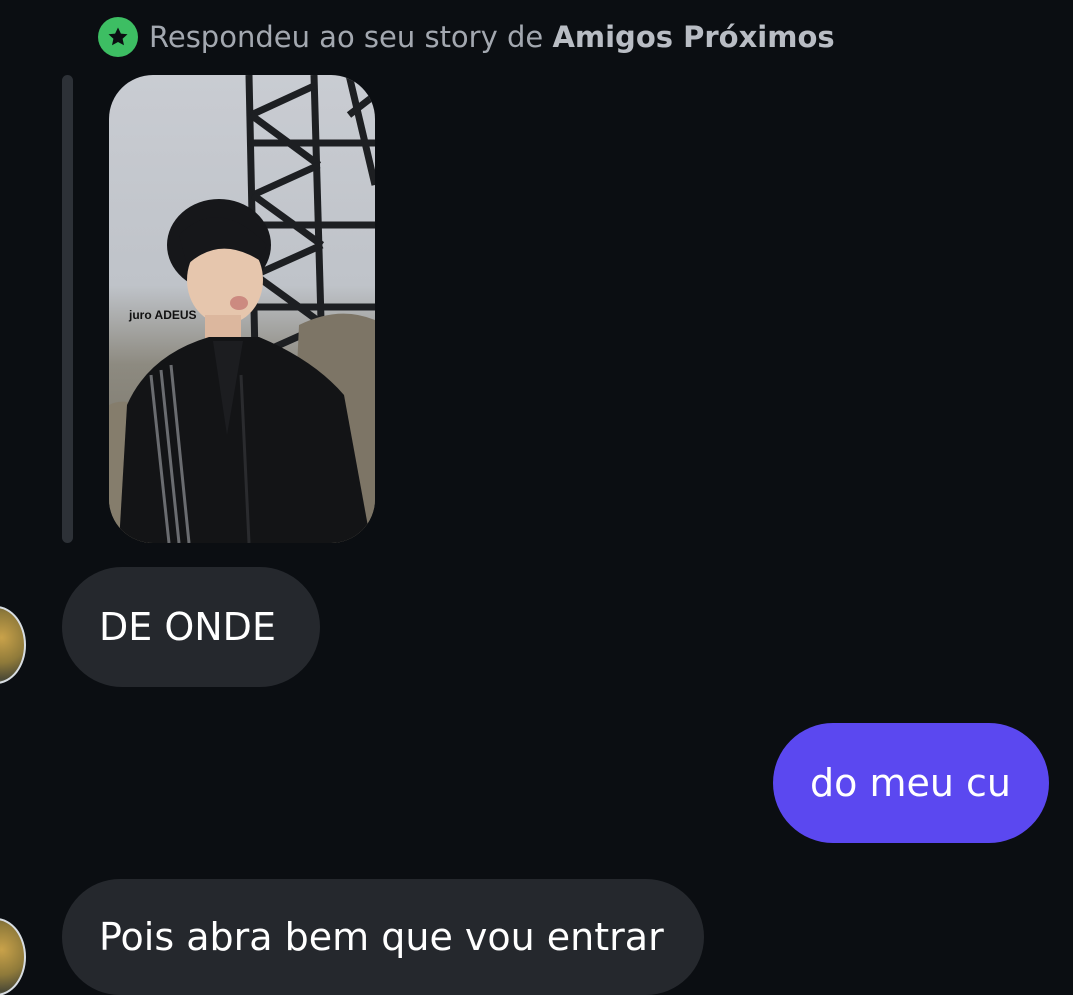 The width and height of the screenshot is (1073, 995). What do you see at coordinates (67, 309) in the screenshot?
I see `quote-bar` at bounding box center [67, 309].